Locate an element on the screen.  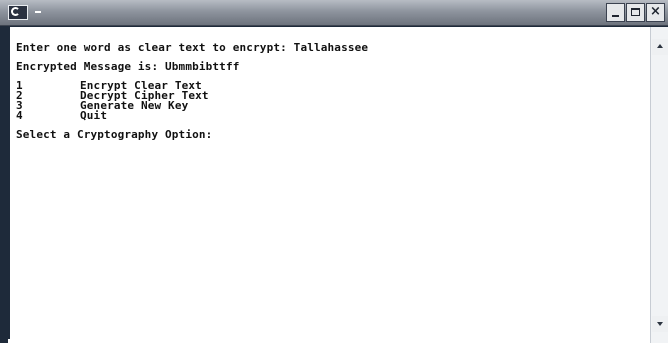
menu-option-number: 3 is located at coordinates (19, 105).